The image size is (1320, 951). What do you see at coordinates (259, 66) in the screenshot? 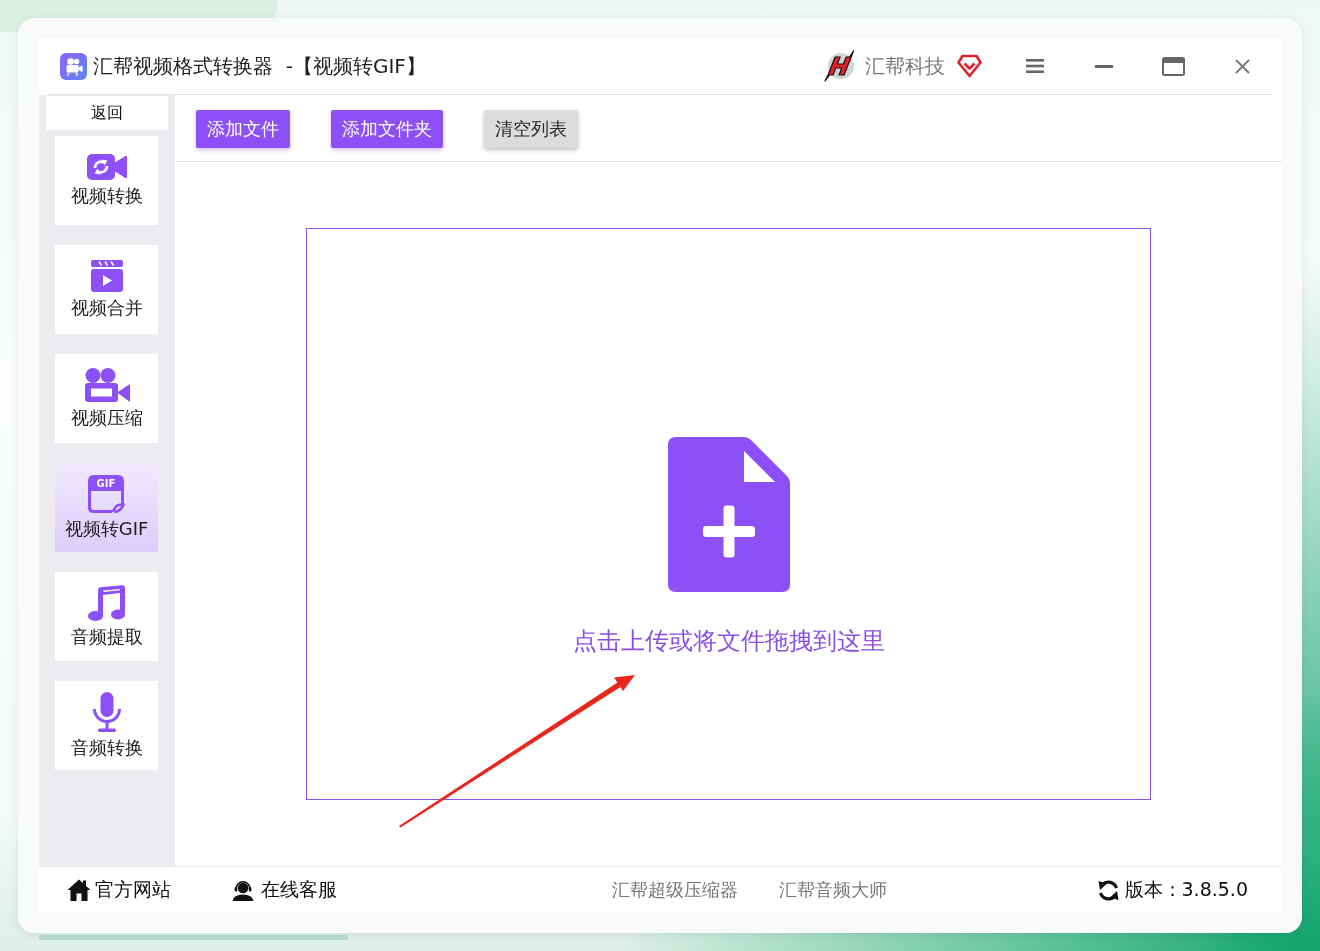
I see `window-title: 汇帮视频格式转换器 -【视频转GIF】` at bounding box center [259, 66].